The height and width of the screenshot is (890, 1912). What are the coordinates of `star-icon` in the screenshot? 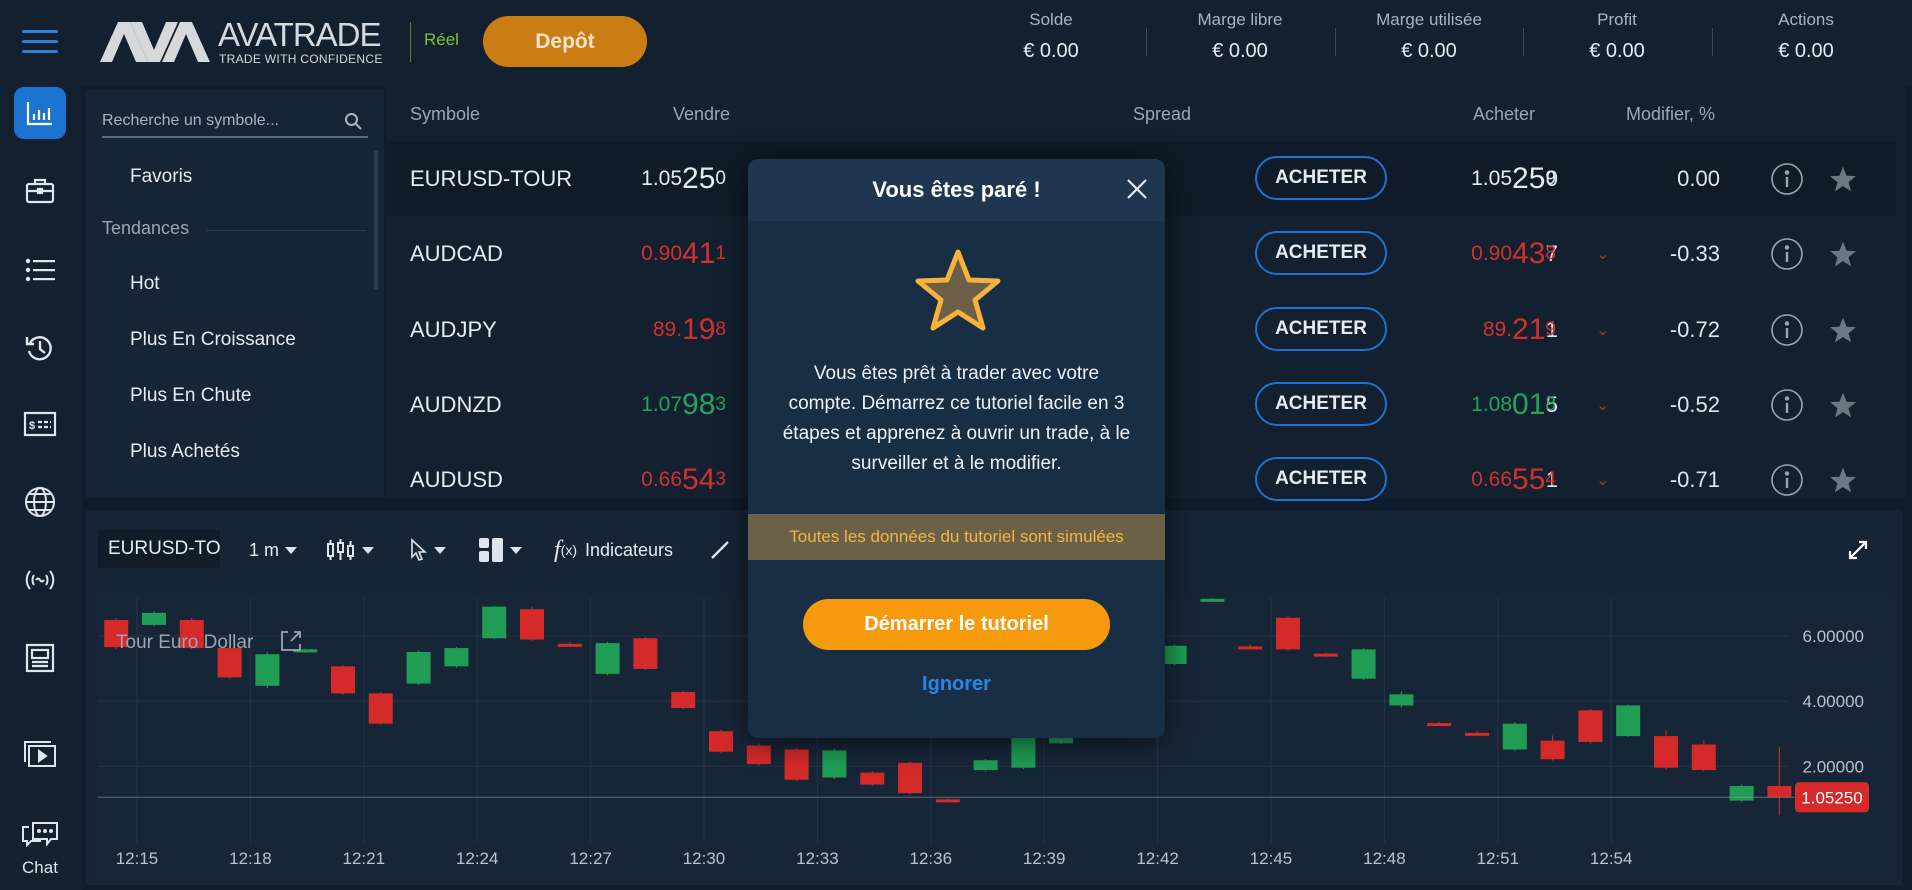 It's located at (958, 290).